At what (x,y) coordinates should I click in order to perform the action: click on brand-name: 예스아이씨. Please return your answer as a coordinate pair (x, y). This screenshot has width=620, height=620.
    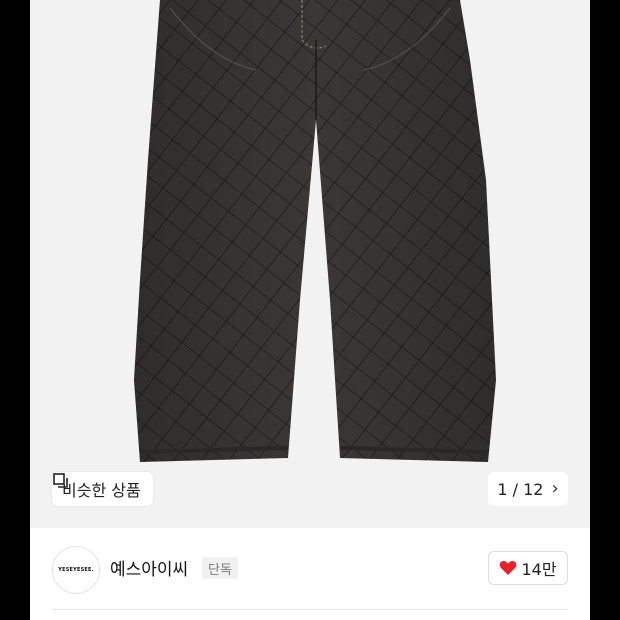
    Looking at the image, I should click on (149, 567).